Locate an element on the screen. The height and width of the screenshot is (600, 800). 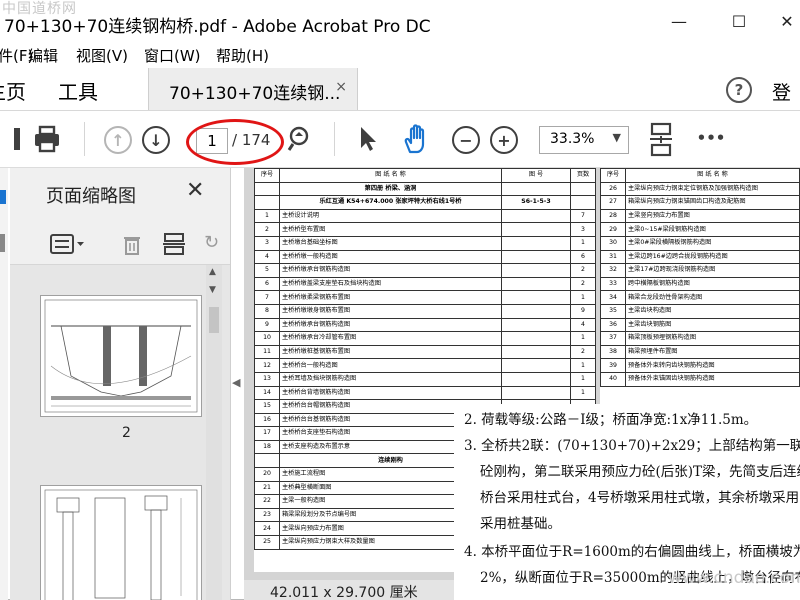
menu-window: 窗口(W) is located at coordinates (172, 55).